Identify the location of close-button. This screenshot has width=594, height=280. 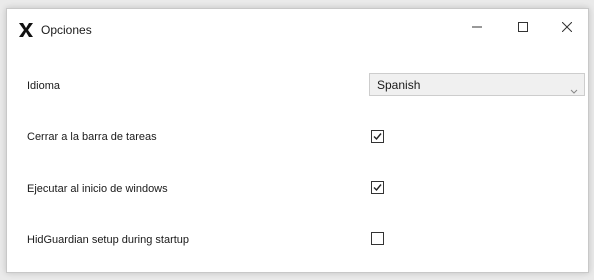
(567, 28).